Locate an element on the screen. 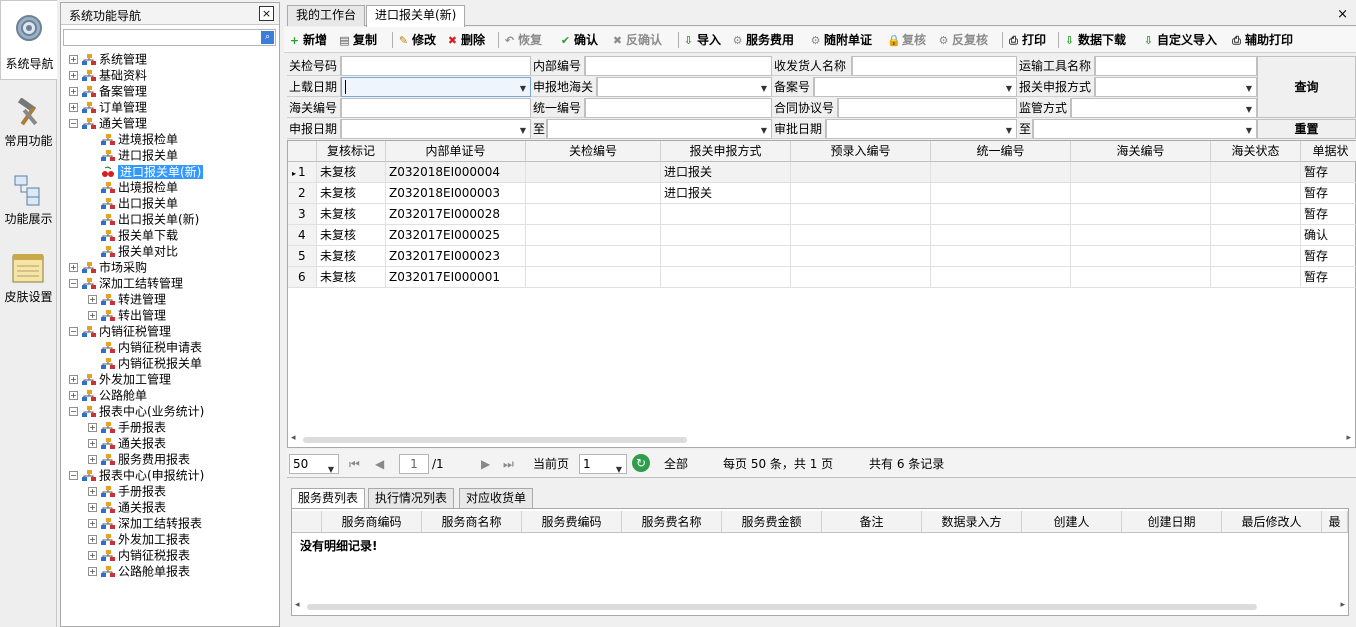  tree-node: 报关单对比 is located at coordinates (133, 251).